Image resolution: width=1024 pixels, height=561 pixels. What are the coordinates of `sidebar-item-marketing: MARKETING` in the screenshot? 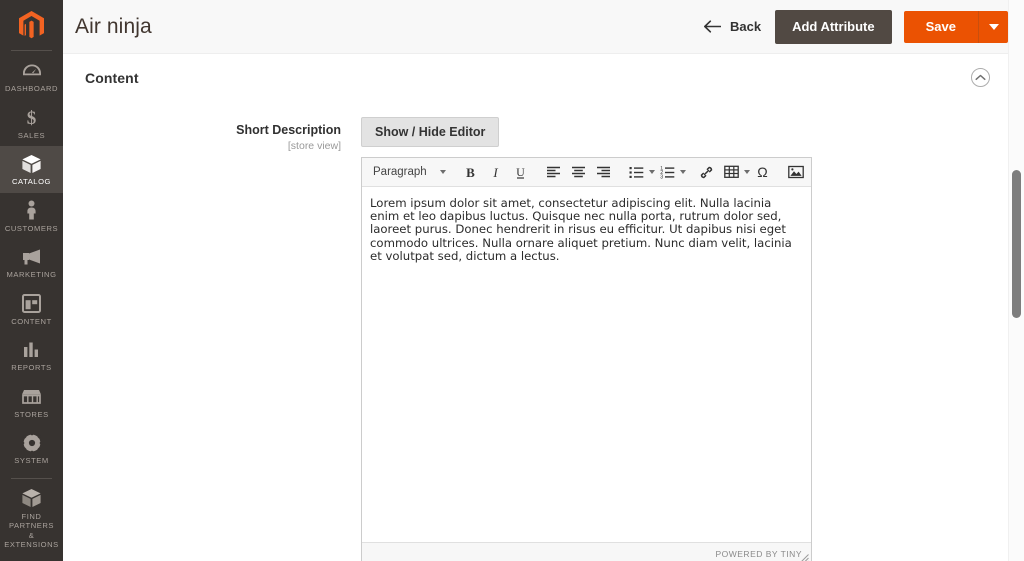 It's located at (31, 262).